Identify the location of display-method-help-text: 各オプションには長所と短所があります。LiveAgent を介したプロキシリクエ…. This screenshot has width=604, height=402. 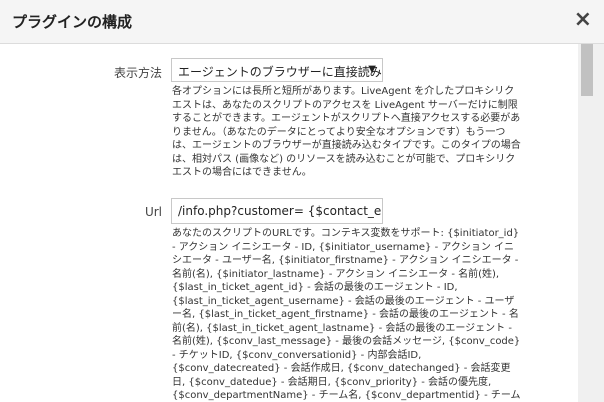
(346, 132).